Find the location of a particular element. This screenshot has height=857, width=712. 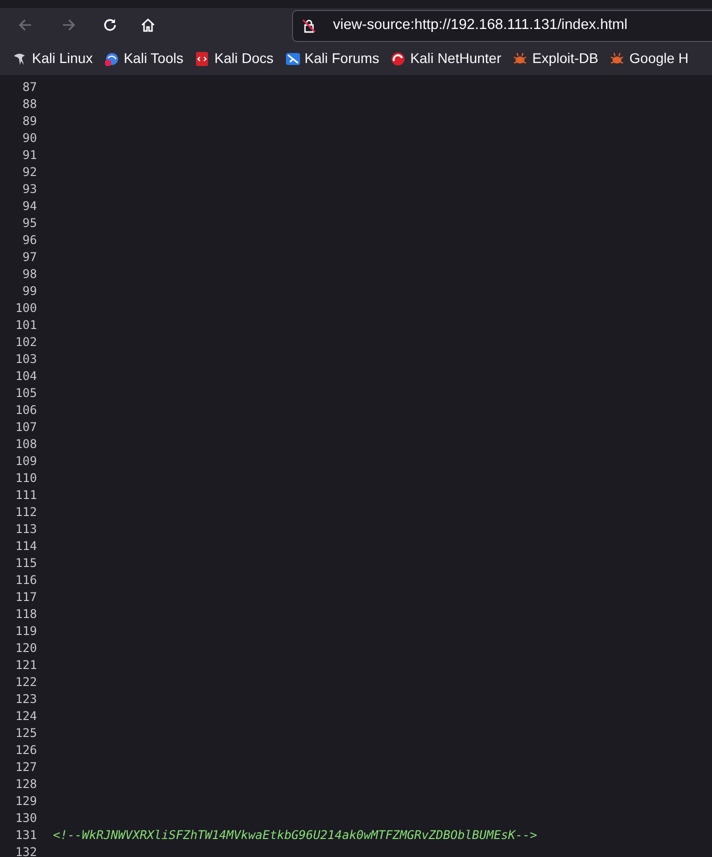

line-number: 107 is located at coordinates (25, 427).